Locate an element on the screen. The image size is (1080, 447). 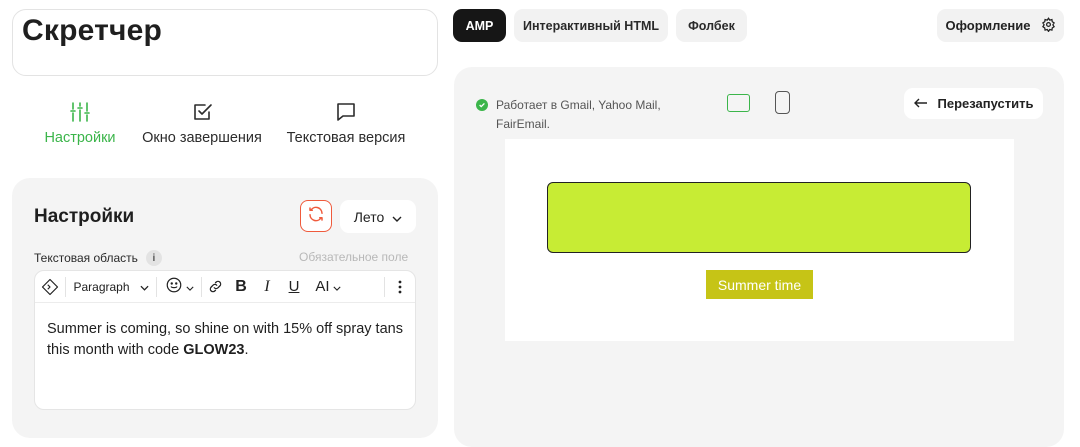
restart-button: Перезапустить is located at coordinates (973, 103).